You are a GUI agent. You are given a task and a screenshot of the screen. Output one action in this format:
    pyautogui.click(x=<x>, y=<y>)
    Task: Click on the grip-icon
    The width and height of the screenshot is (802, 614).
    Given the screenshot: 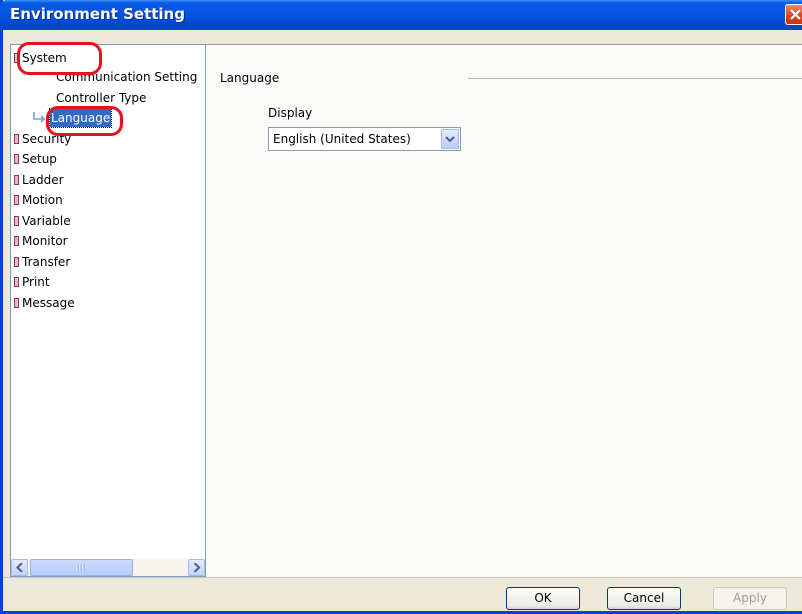 What is the action you would take?
    pyautogui.click(x=80, y=567)
    